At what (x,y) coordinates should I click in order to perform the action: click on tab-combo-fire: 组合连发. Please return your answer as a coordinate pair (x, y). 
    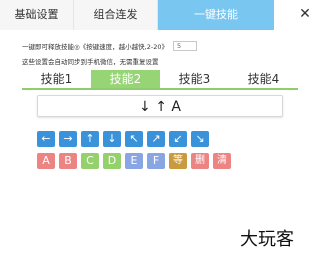
    Looking at the image, I should click on (116, 15).